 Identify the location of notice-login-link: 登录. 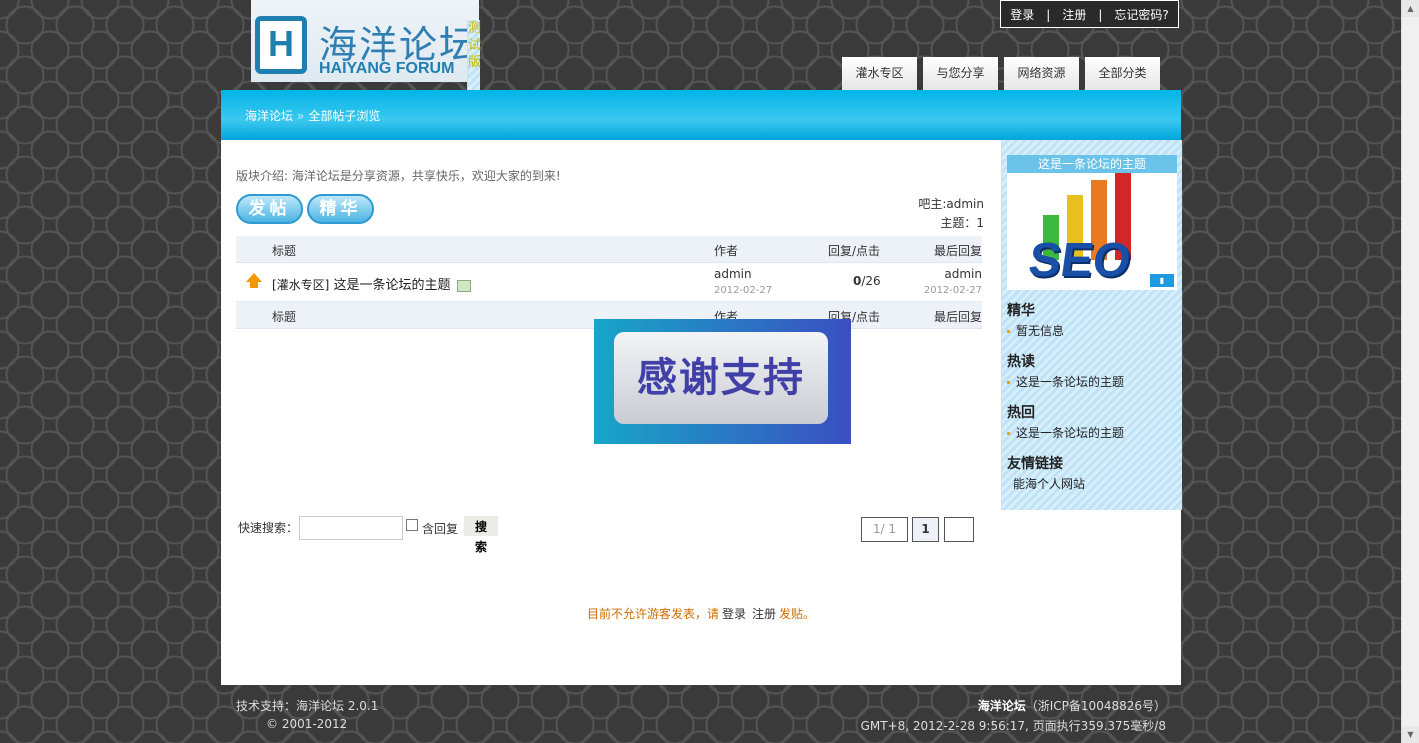
(734, 614).